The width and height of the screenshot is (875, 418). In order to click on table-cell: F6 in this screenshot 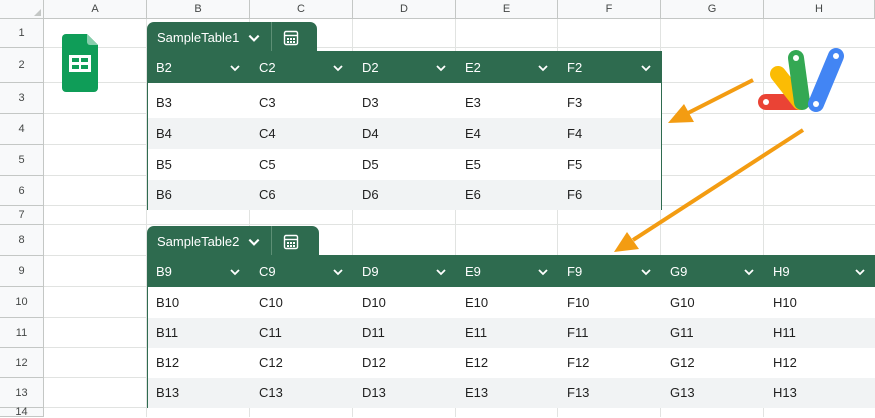, I will do `click(610, 195)`.